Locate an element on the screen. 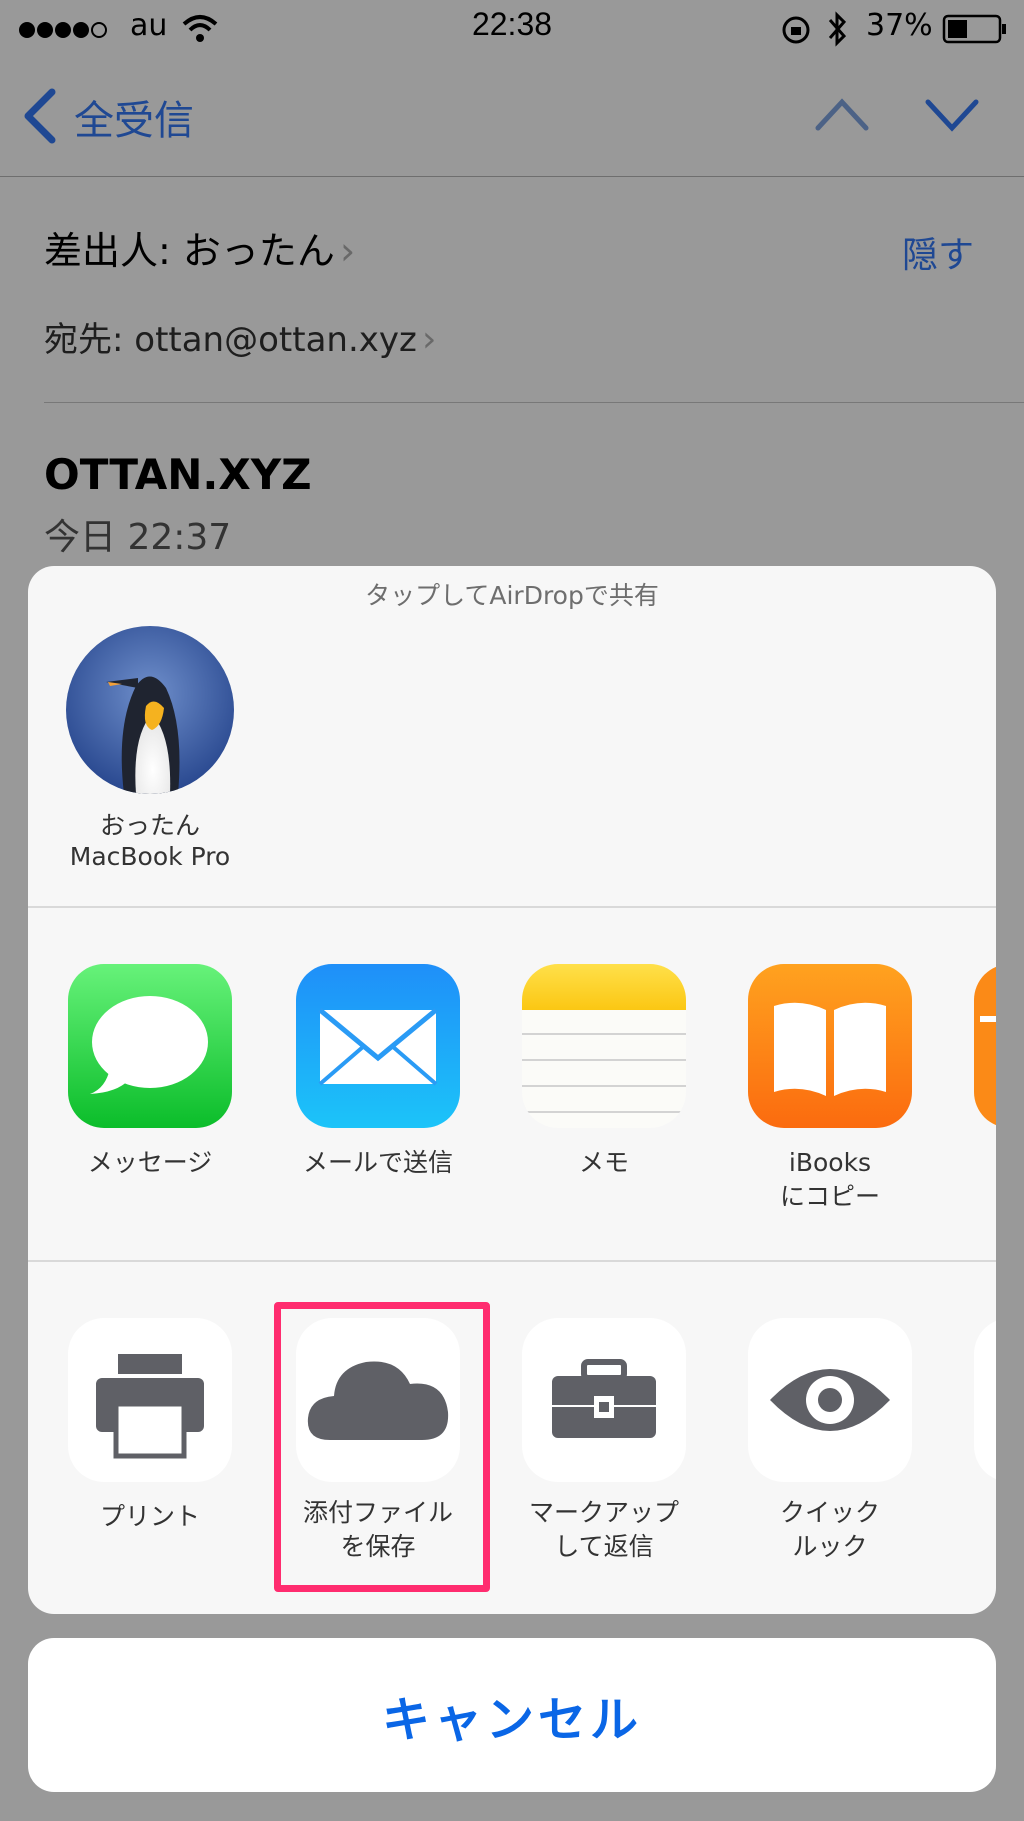 The image size is (1024, 1821). cancel-button-label: キャンセル is located at coordinates (511, 1720).